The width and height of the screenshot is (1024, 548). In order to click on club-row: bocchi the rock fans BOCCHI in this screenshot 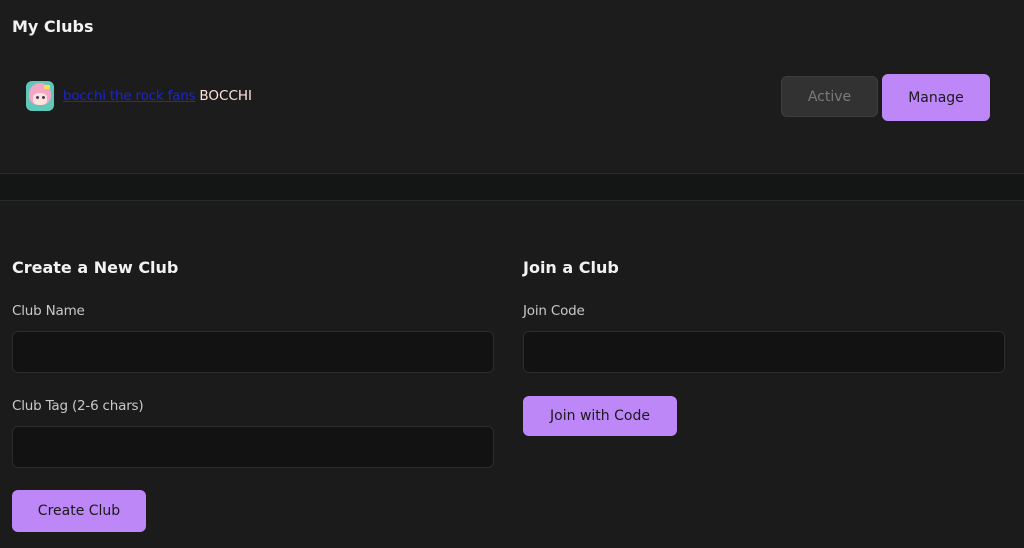, I will do `click(139, 96)`.